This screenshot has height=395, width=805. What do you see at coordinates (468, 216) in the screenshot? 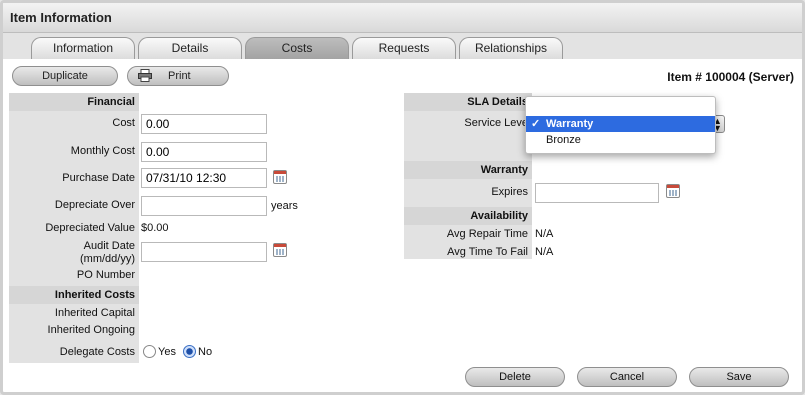
I see `availability-section-header: Availability` at bounding box center [468, 216].